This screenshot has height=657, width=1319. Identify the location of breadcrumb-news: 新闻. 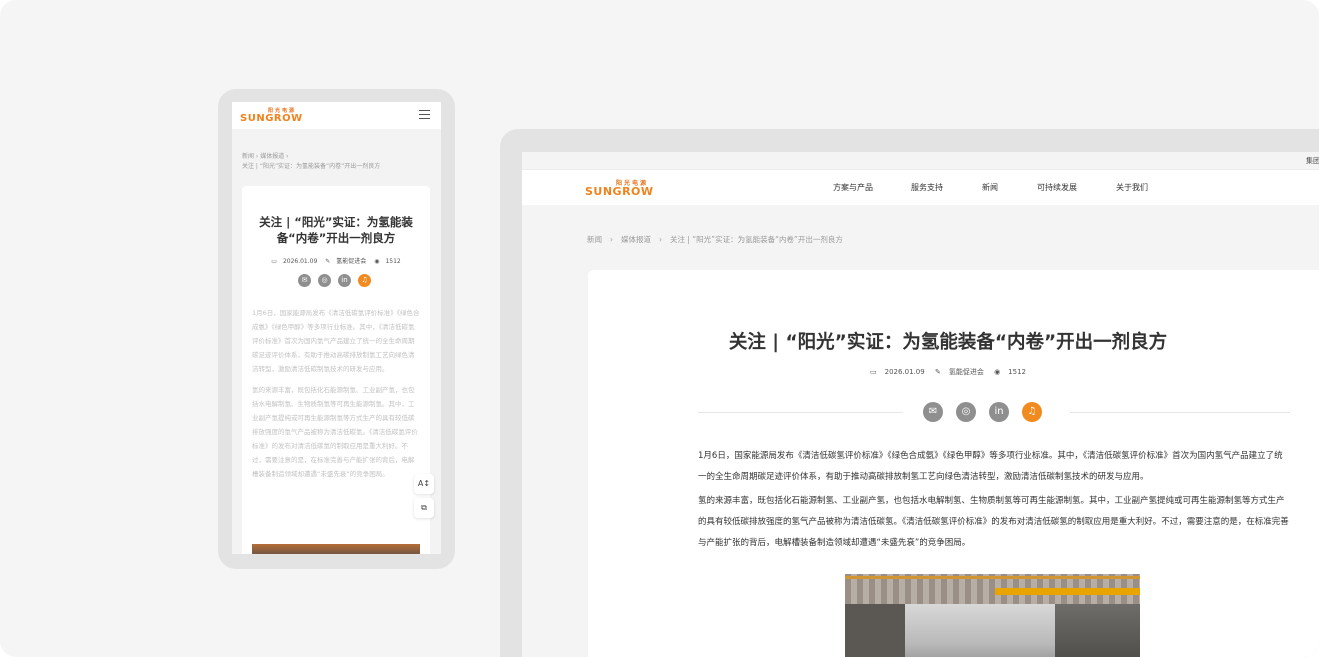
(594, 239).